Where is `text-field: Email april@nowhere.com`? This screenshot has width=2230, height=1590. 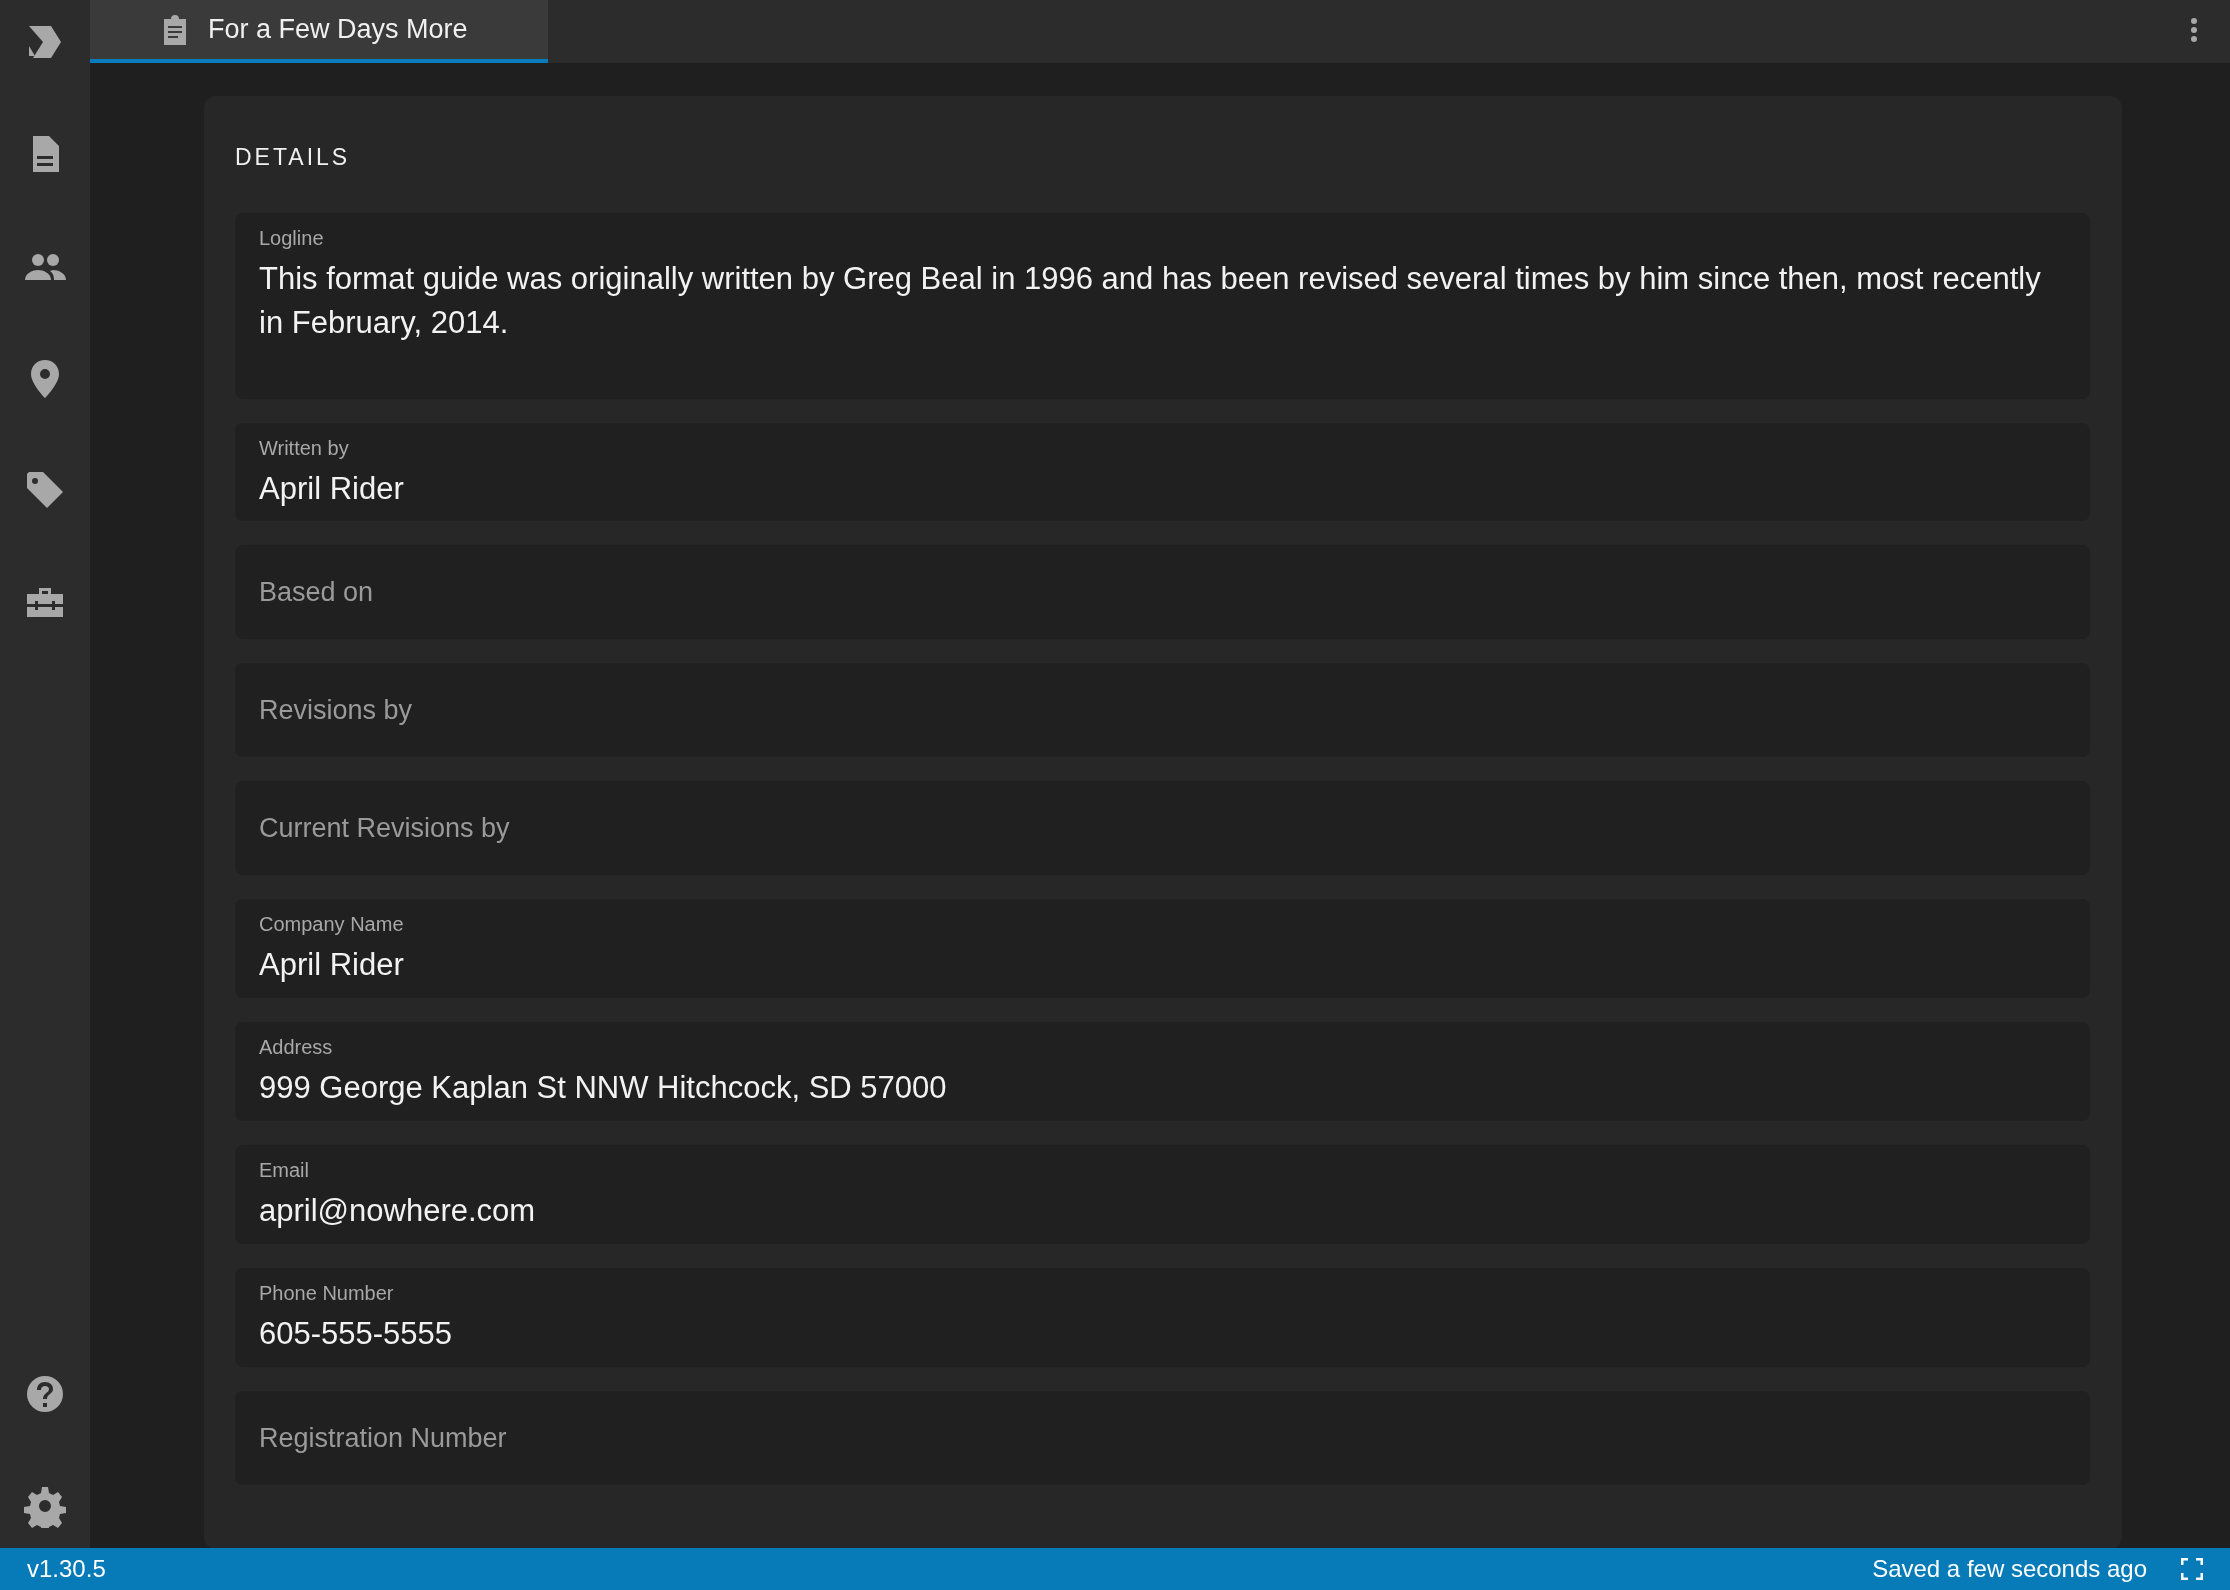
text-field: Email april@nowhere.com is located at coordinates (1162, 1195).